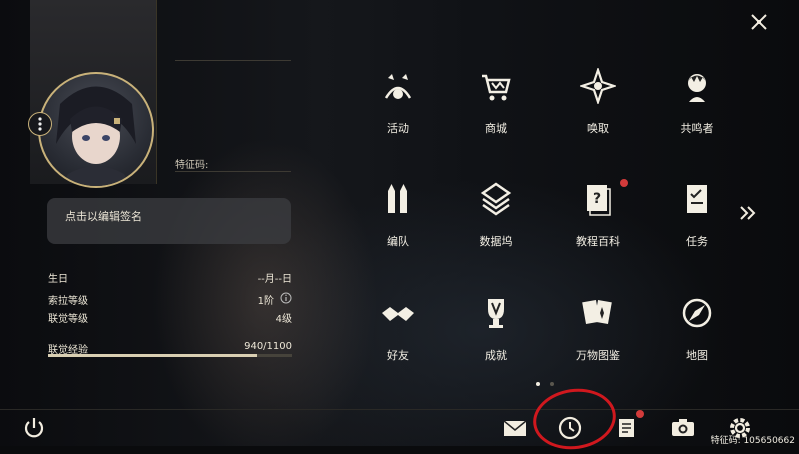  Describe the element at coordinates (697, 199) in the screenshot. I see `quest-icon` at that location.